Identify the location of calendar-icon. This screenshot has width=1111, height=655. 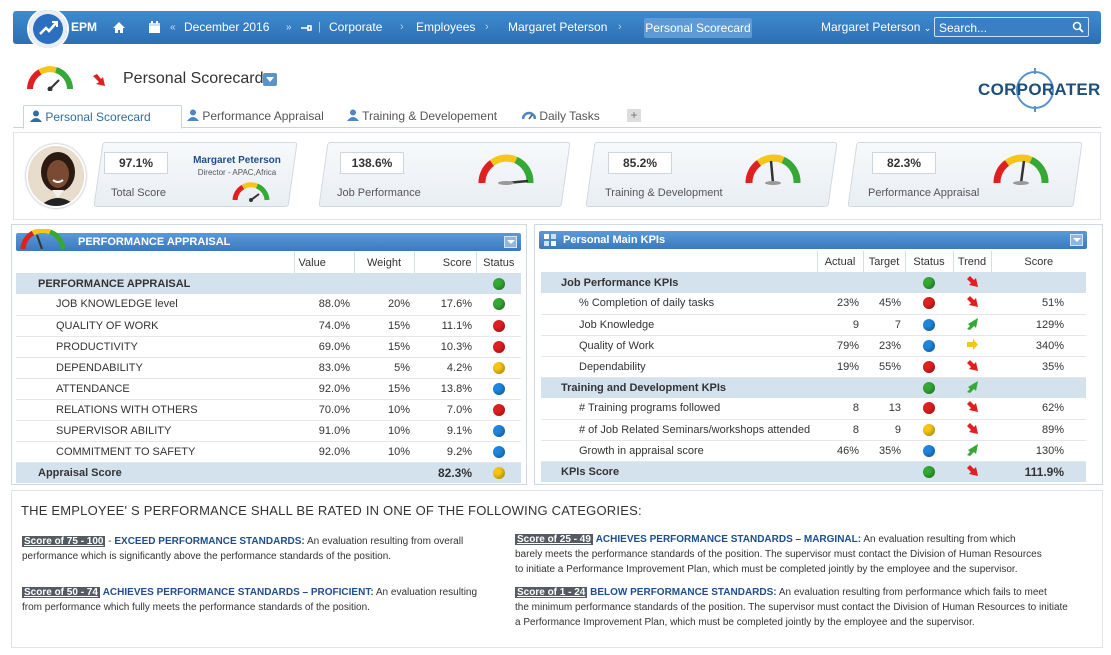
(154, 27).